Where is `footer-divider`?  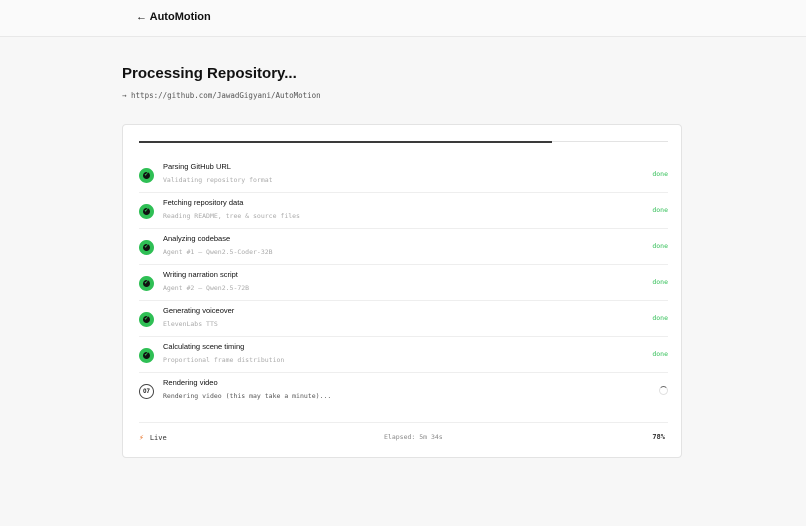 footer-divider is located at coordinates (403, 422).